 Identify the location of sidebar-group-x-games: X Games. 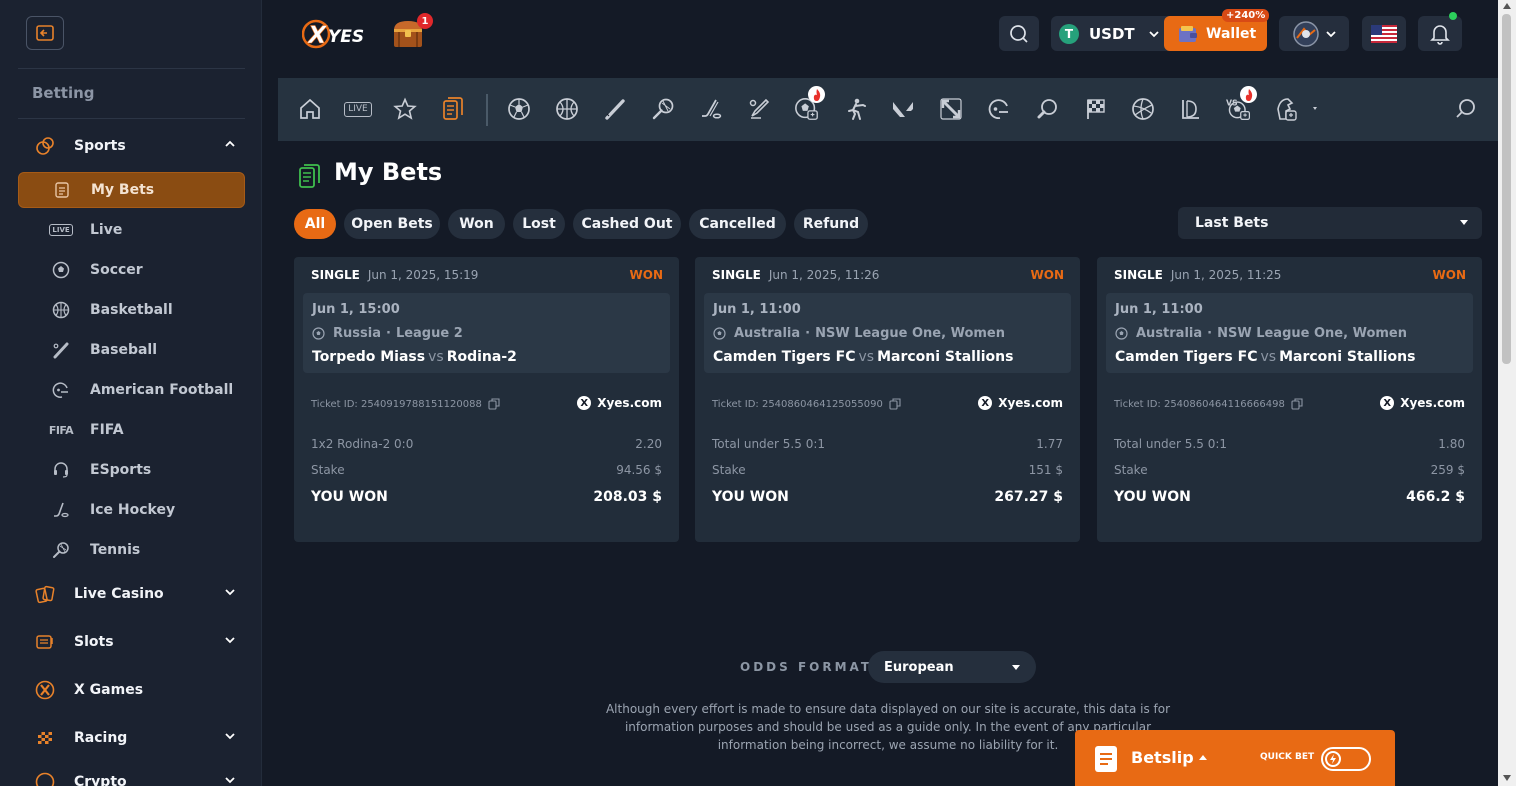
(131, 690).